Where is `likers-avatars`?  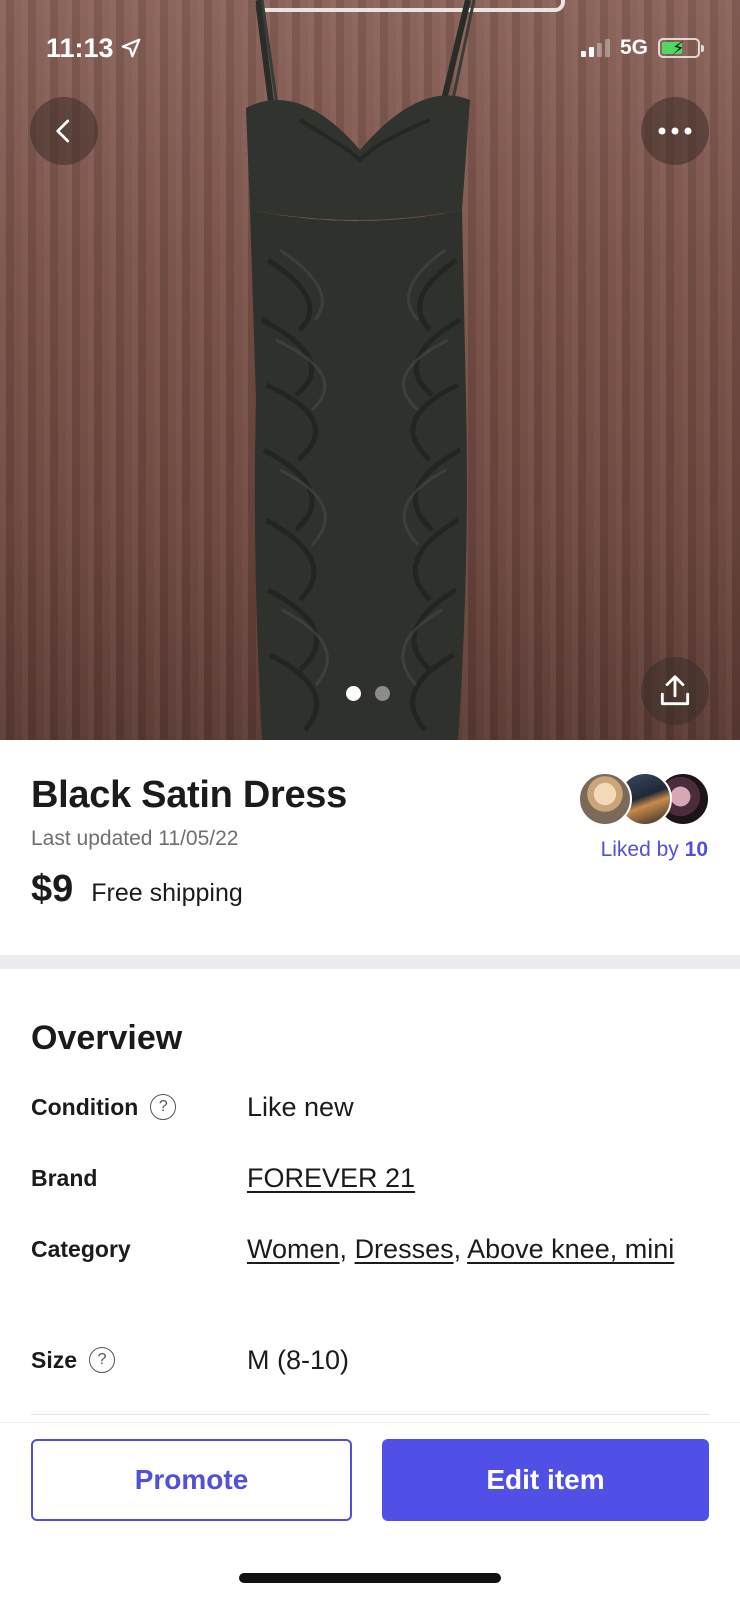
likers-avatars is located at coordinates (644, 800).